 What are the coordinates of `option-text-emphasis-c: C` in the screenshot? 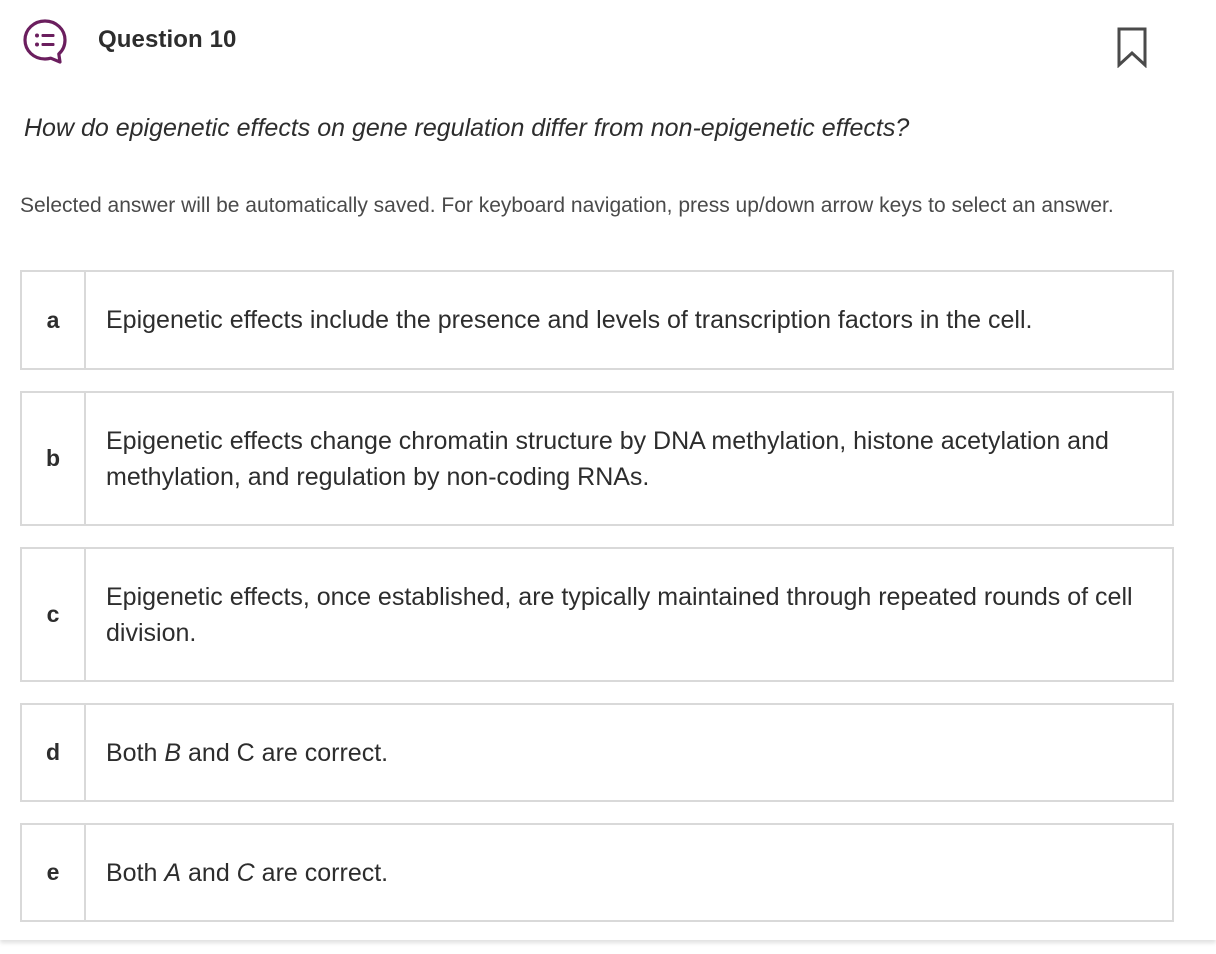 It's located at (245, 872).